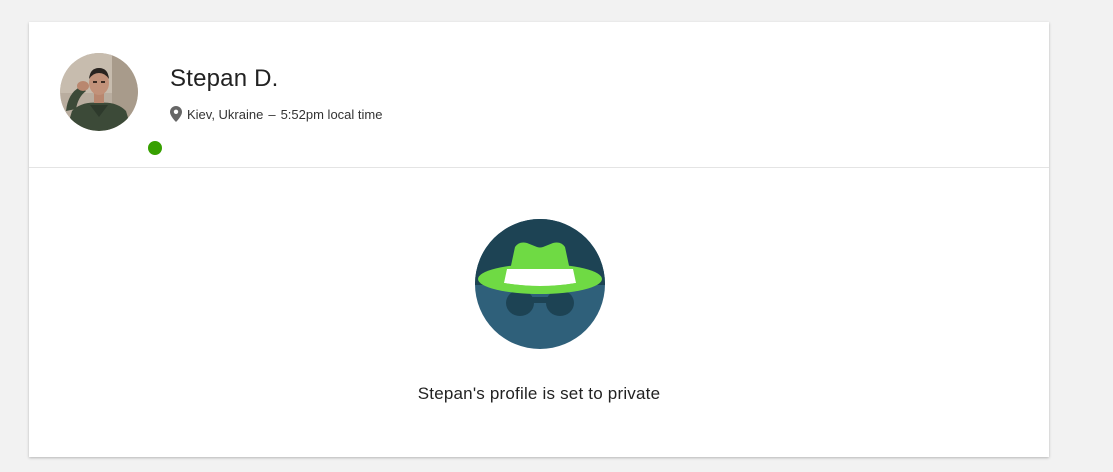  I want to click on online-status-icon, so click(155, 148).